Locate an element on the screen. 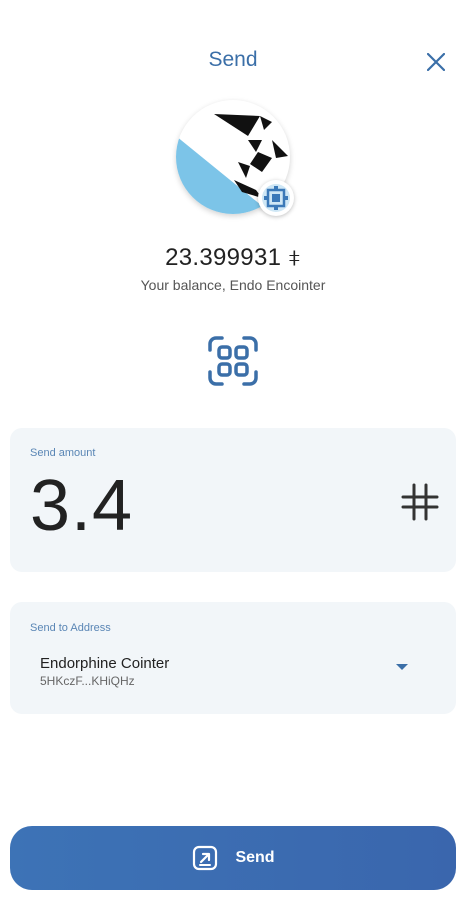  amount-input: 3.4 is located at coordinates (81, 506).